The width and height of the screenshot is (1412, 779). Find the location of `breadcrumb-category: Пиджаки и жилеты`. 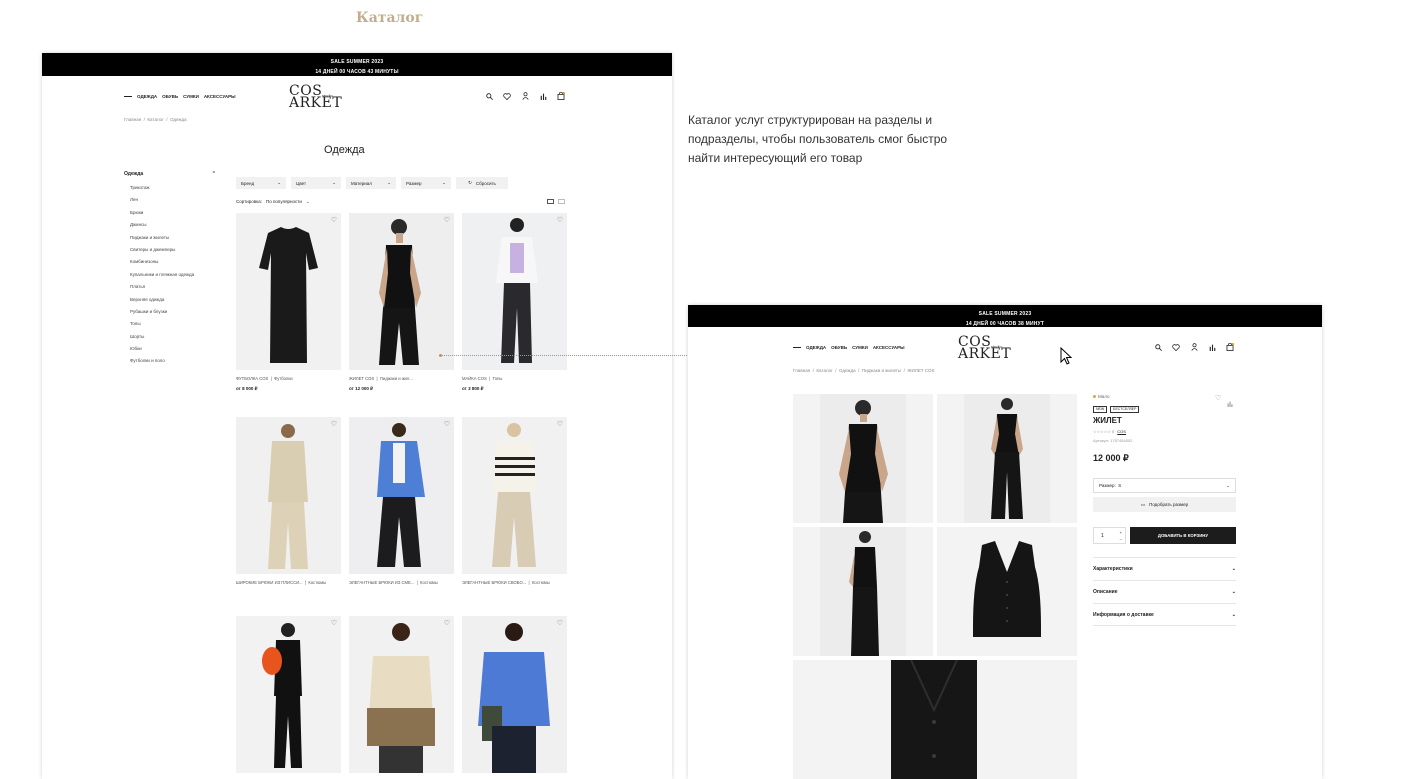

breadcrumb-category: Пиджаки и жилеты is located at coordinates (881, 370).